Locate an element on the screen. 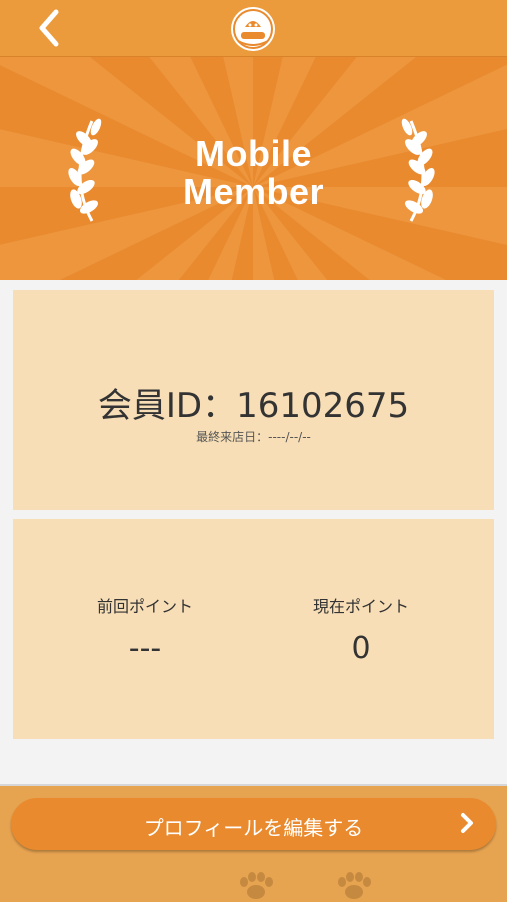 This screenshot has height=902, width=507. current-points-value: 0 is located at coordinates (361, 648).